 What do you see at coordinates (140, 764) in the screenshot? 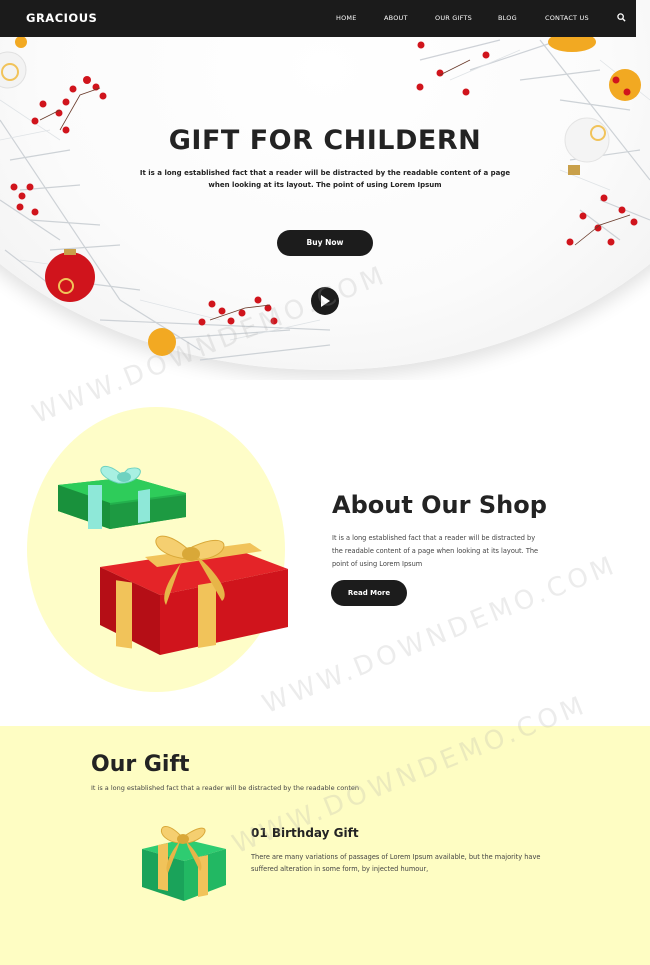
I see `our-gift-title: Our Gift` at bounding box center [140, 764].